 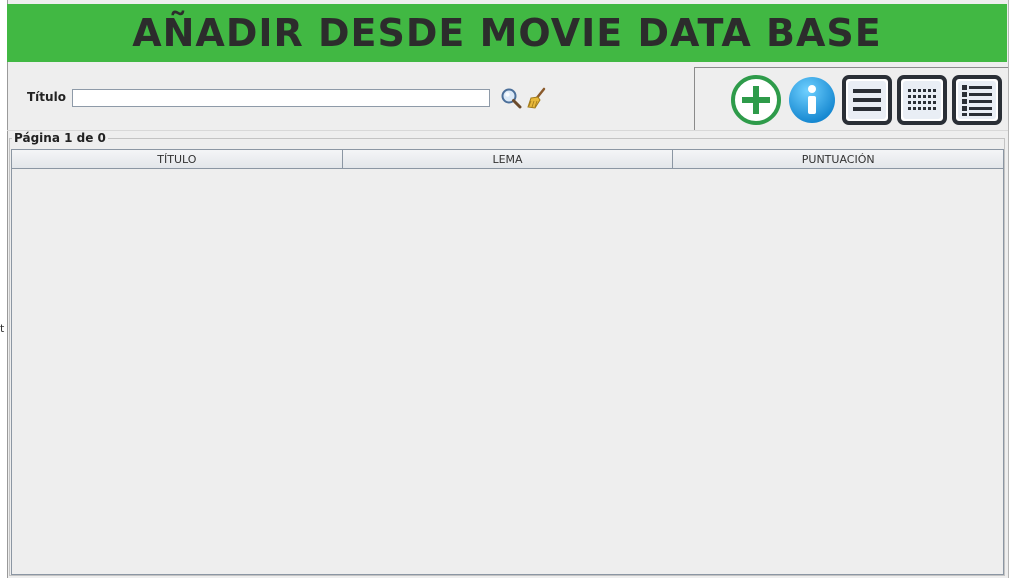 I want to click on page-title: AÑADIR DESDE MOVIE DATA BASE, so click(x=507, y=33).